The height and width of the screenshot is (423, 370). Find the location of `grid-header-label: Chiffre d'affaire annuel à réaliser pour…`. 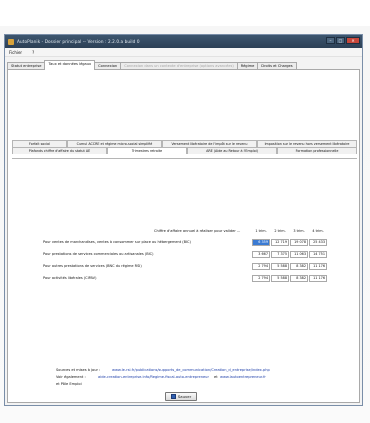

grid-header-label: Chiffre d'affaire annuel à réaliser pour… is located at coordinates (197, 231).